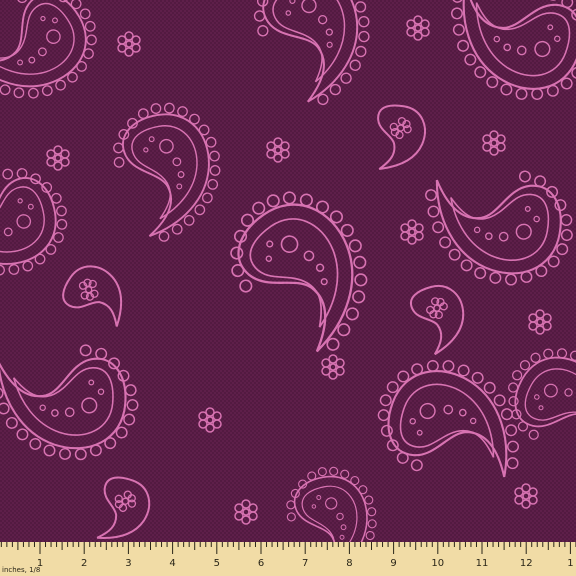 The width and height of the screenshot is (576, 576). Describe the element at coordinates (21, 570) in the screenshot. I see `ruler-caption: inches, 1/8` at that location.